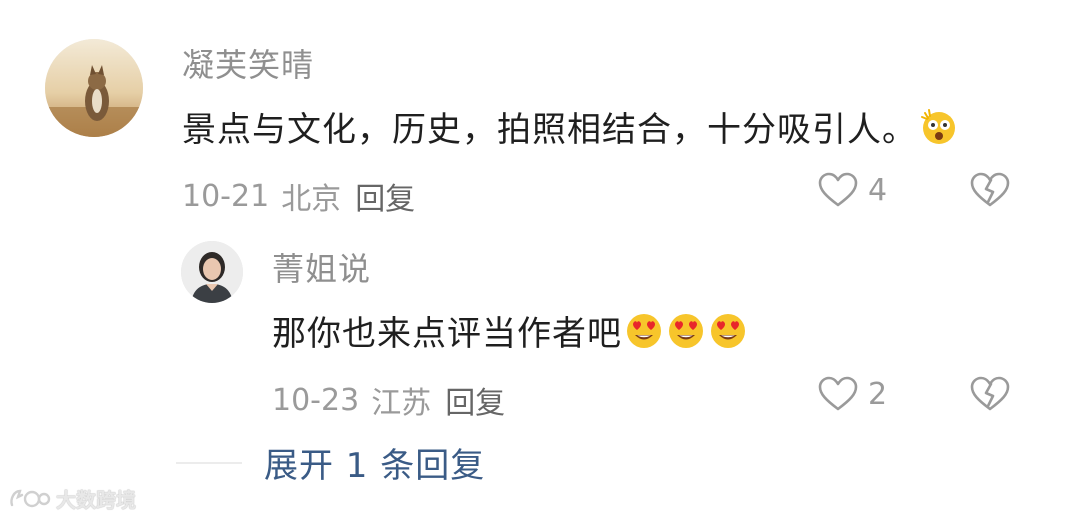 Image resolution: width=1080 pixels, height=517 pixels. I want to click on reply-text: 那你也来点评当作者吧, so click(510, 330).